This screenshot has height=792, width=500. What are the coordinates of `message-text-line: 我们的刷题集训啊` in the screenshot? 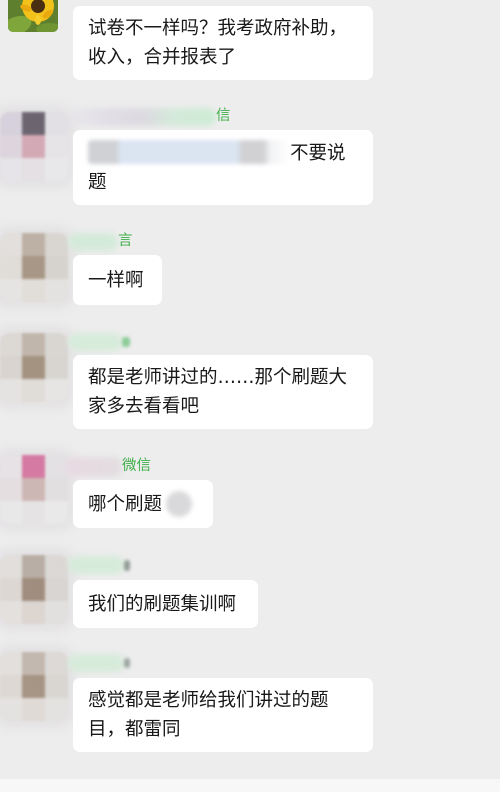 It's located at (162, 604).